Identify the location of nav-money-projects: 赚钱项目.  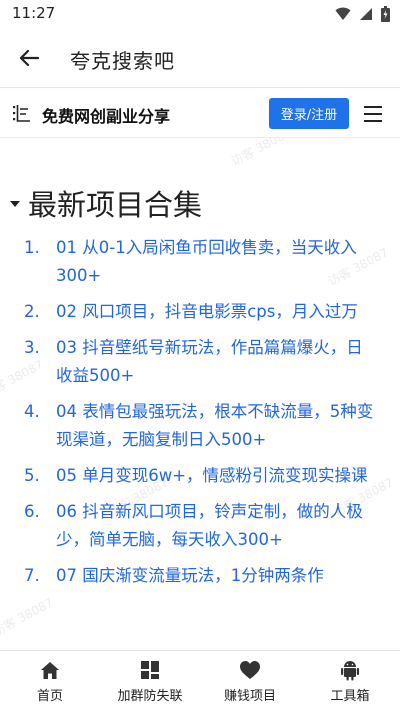
(250, 681).